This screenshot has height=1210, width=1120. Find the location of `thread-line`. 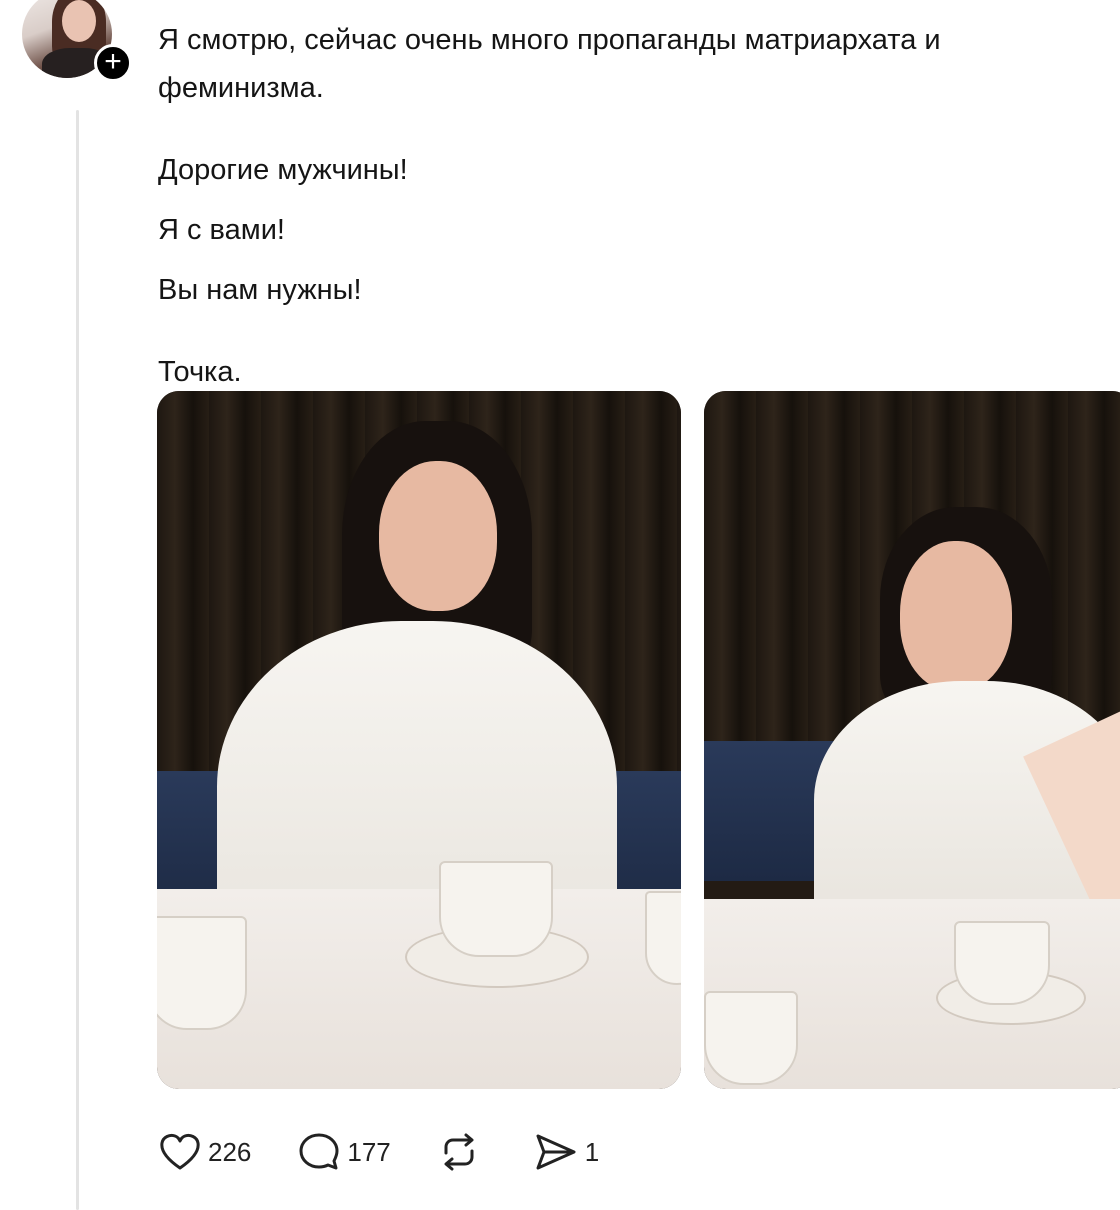

thread-line is located at coordinates (77, 660).